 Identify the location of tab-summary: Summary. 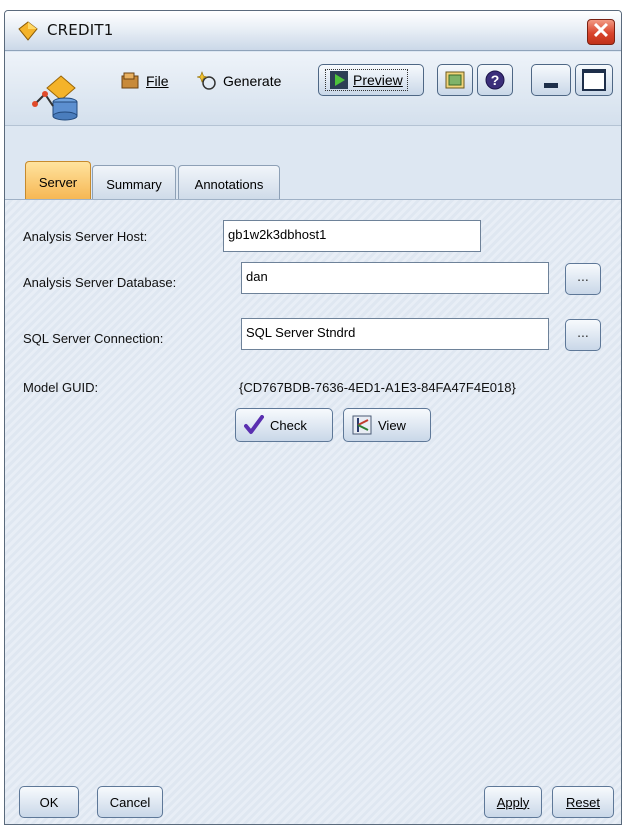
(134, 182).